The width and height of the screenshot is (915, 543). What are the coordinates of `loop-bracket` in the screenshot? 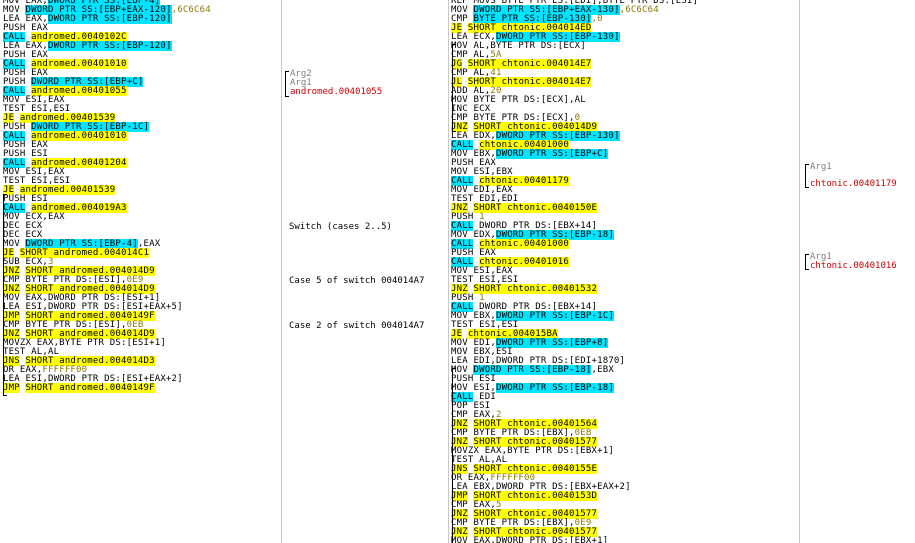 It's located at (454, 88).